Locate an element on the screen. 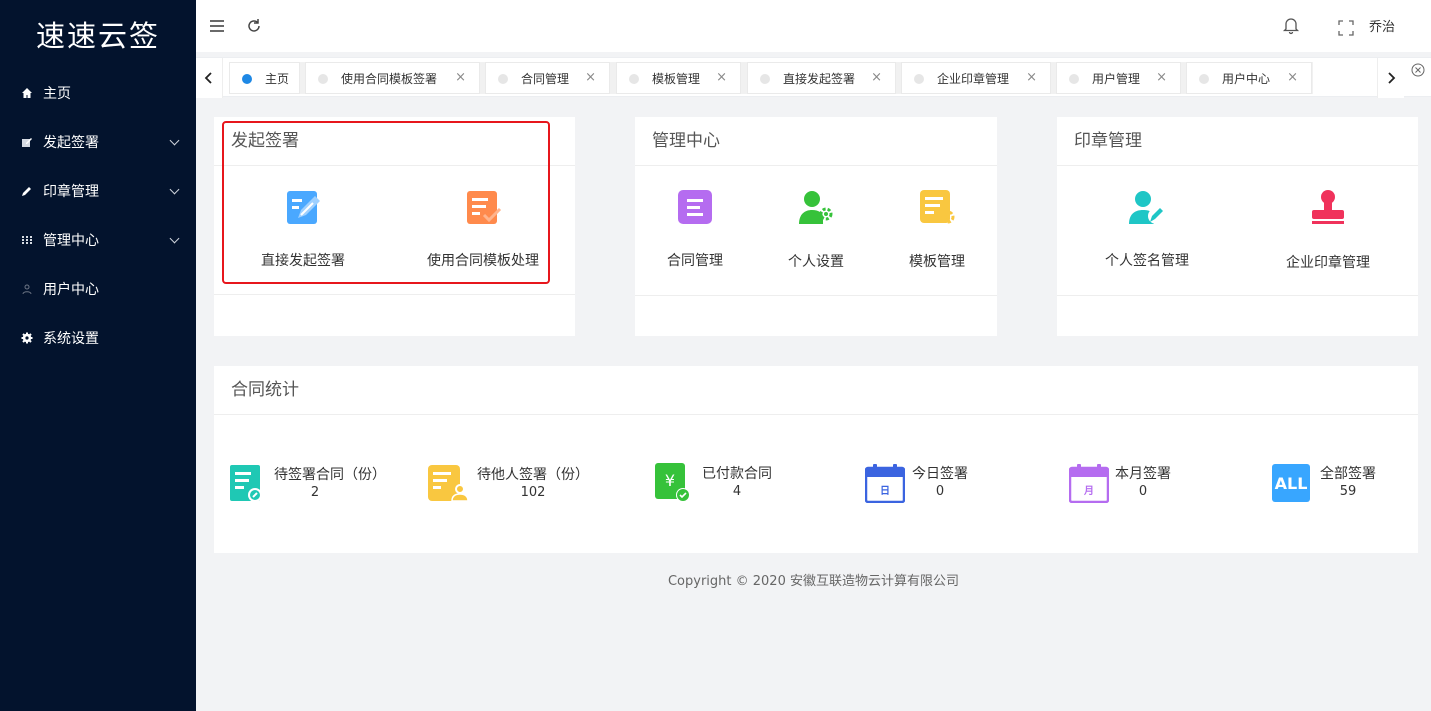 The width and height of the screenshot is (1431, 711). personal-settings-action: 个人设置 is located at coordinates (816, 230).